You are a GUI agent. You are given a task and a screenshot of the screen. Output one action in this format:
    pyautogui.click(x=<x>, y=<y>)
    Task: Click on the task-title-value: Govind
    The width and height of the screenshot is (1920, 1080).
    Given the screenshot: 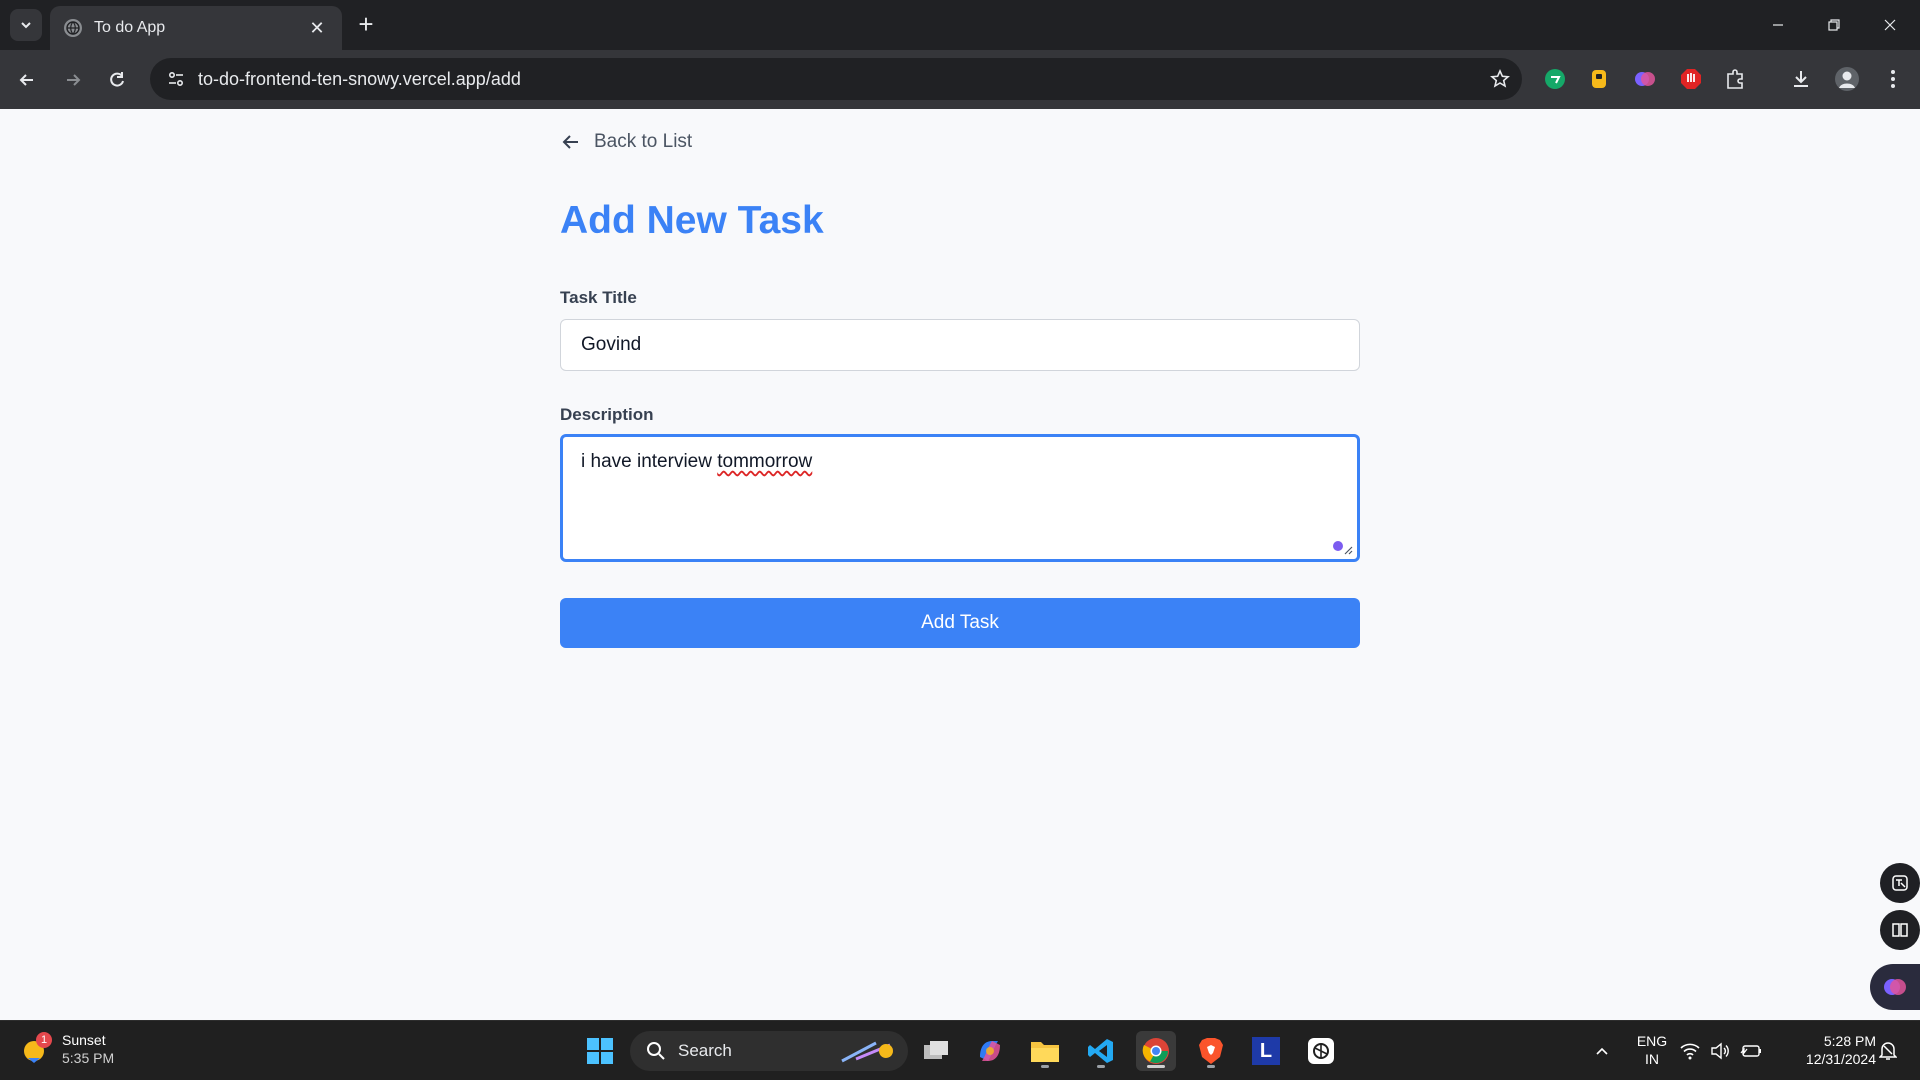 What is the action you would take?
    pyautogui.click(x=611, y=344)
    